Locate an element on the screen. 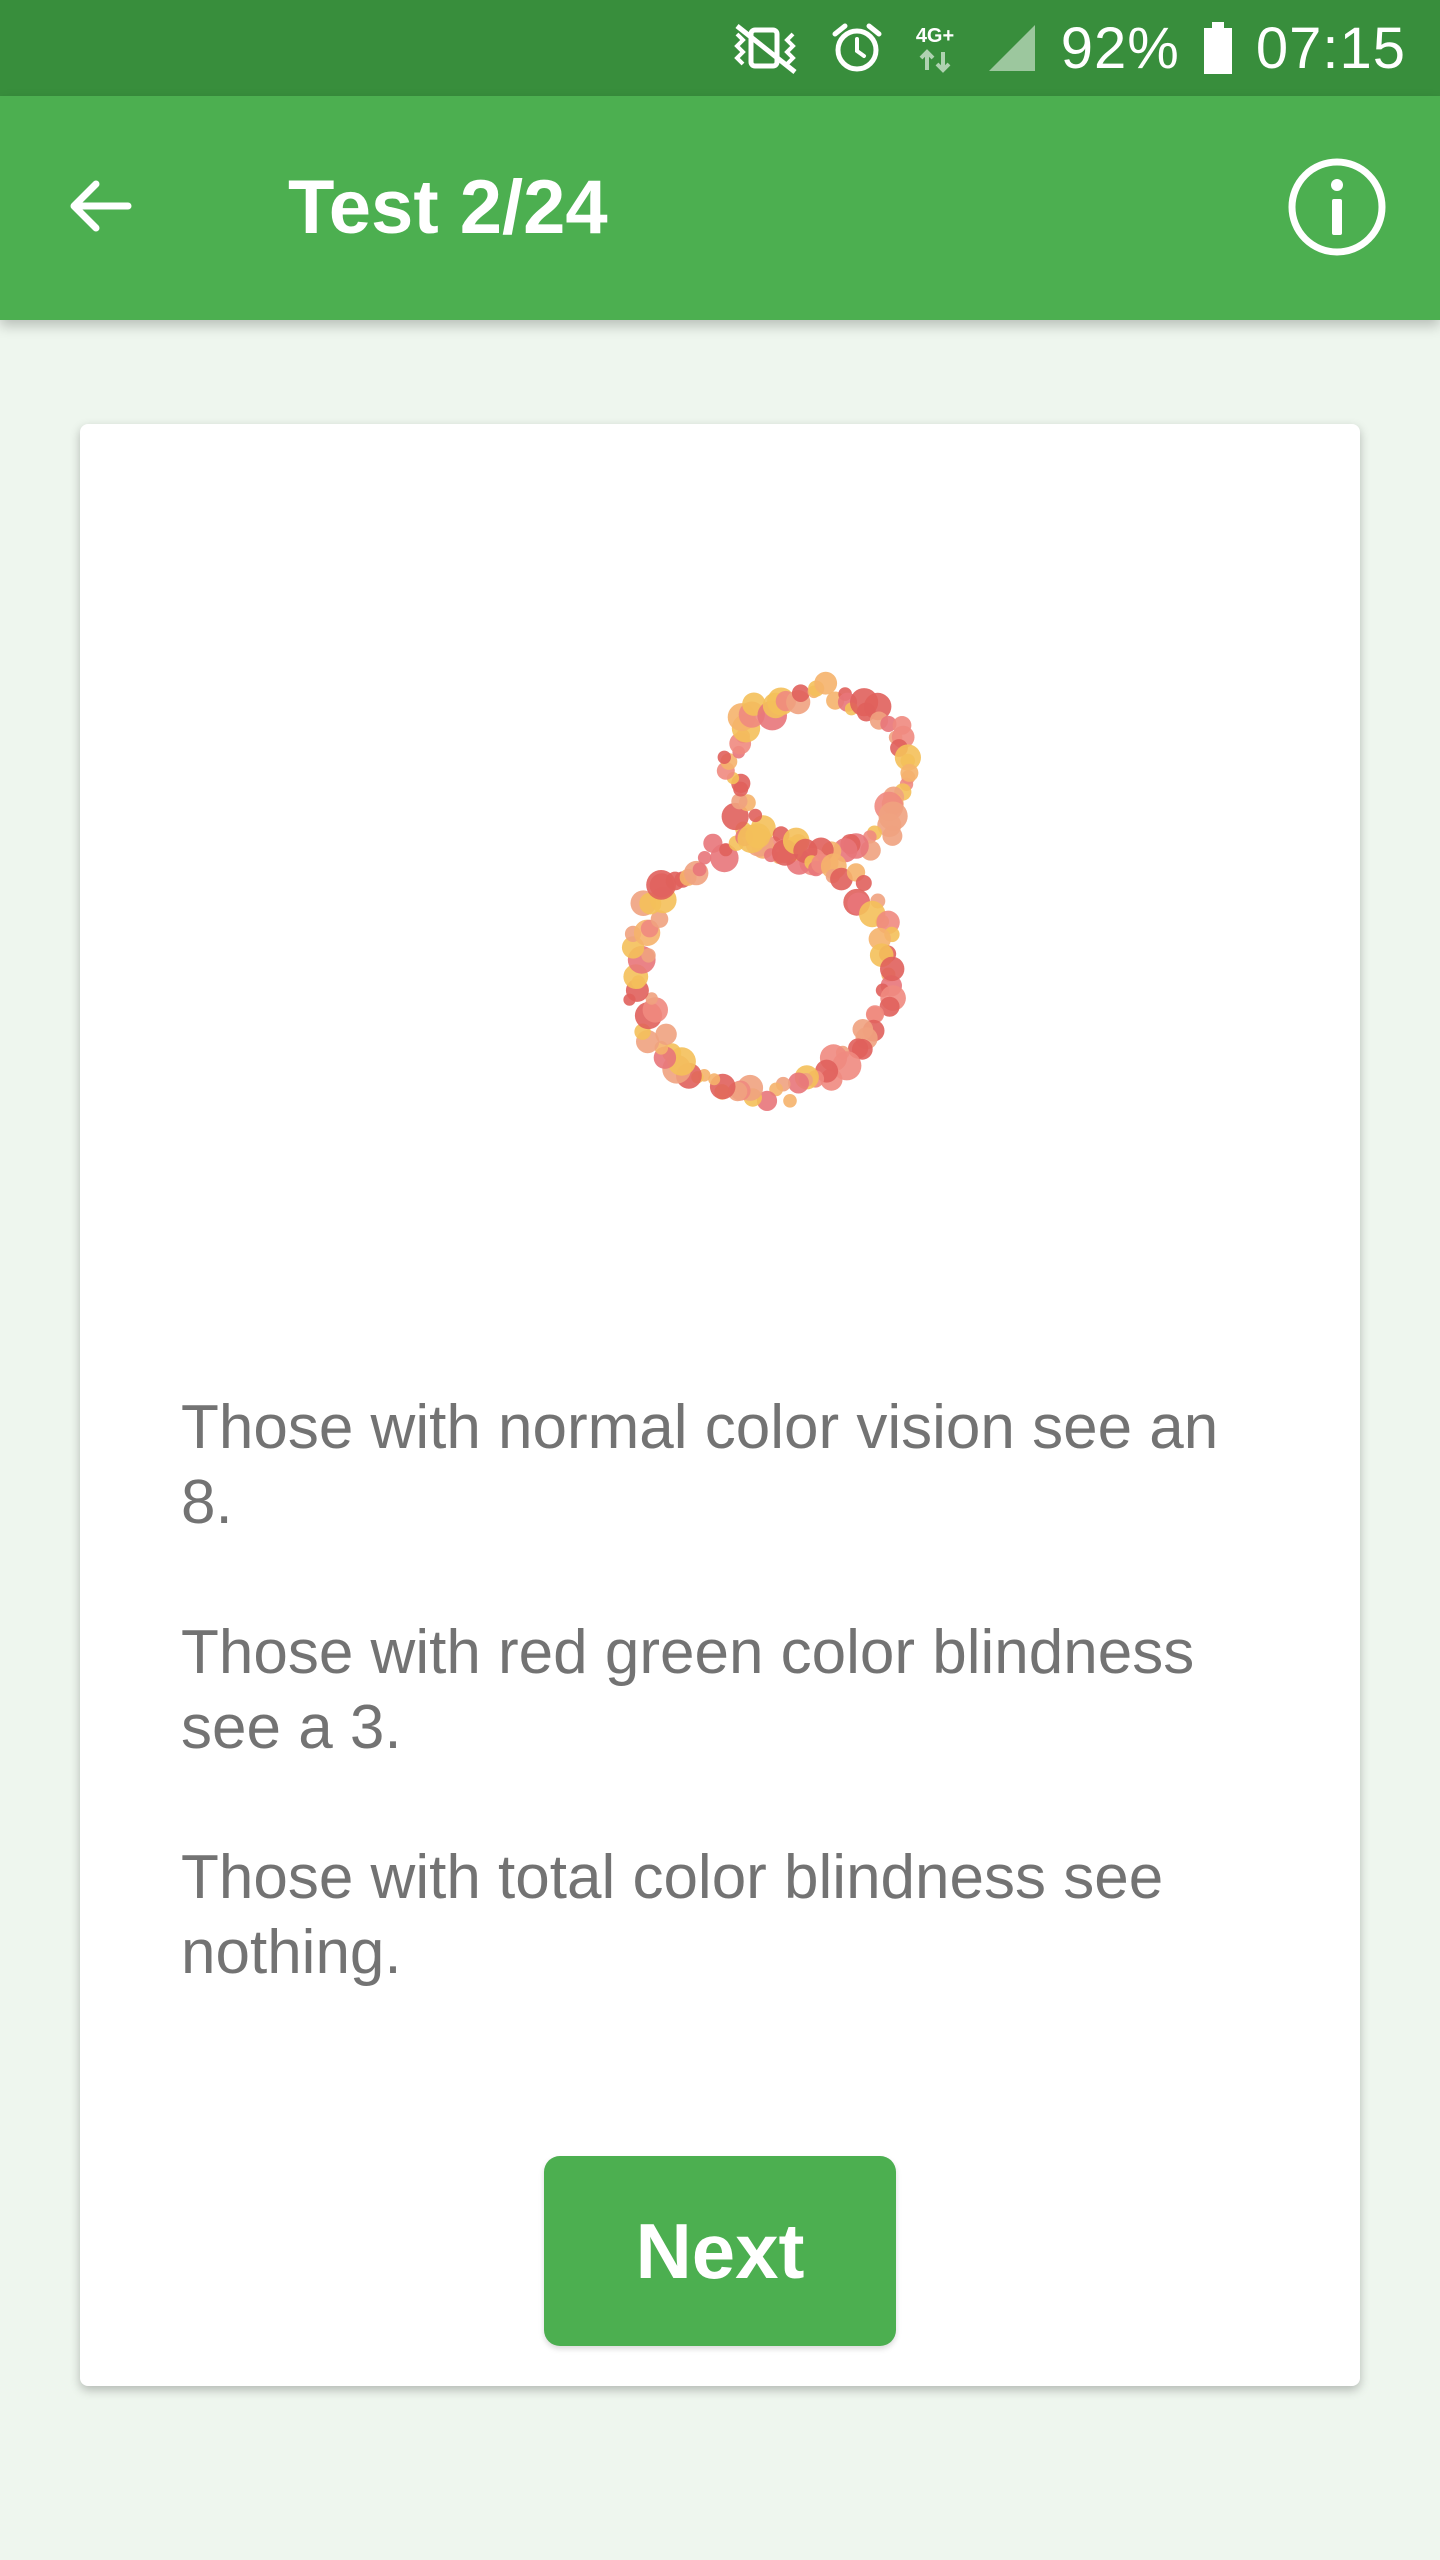 This screenshot has height=2560, width=1440. normal-vision-text: Those with normal color vision see an 8. is located at coordinates (700, 1465).